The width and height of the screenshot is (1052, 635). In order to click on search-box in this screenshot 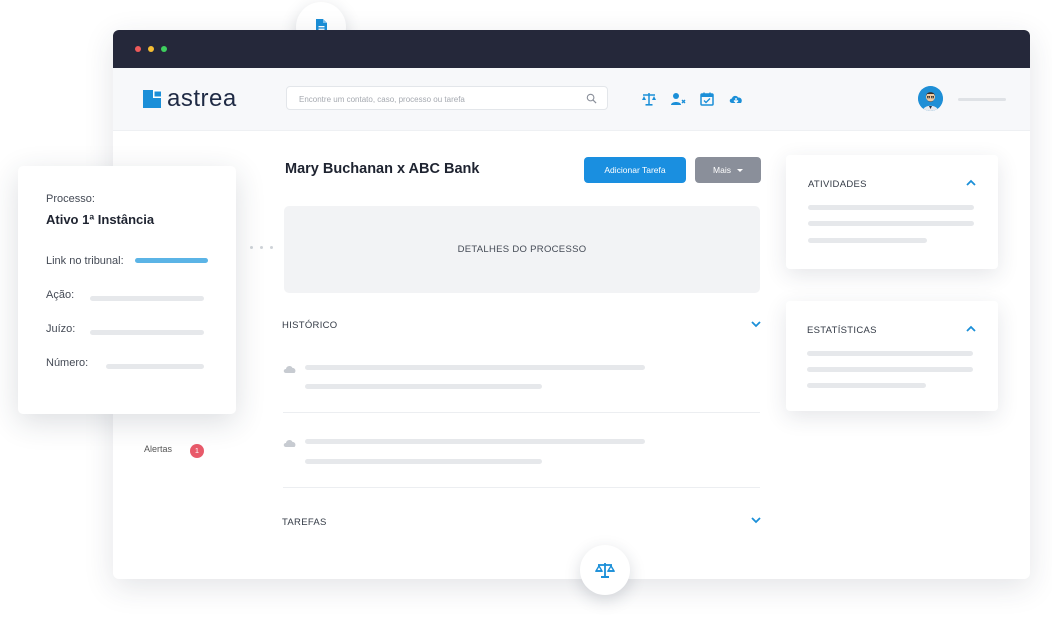, I will do `click(447, 98)`.